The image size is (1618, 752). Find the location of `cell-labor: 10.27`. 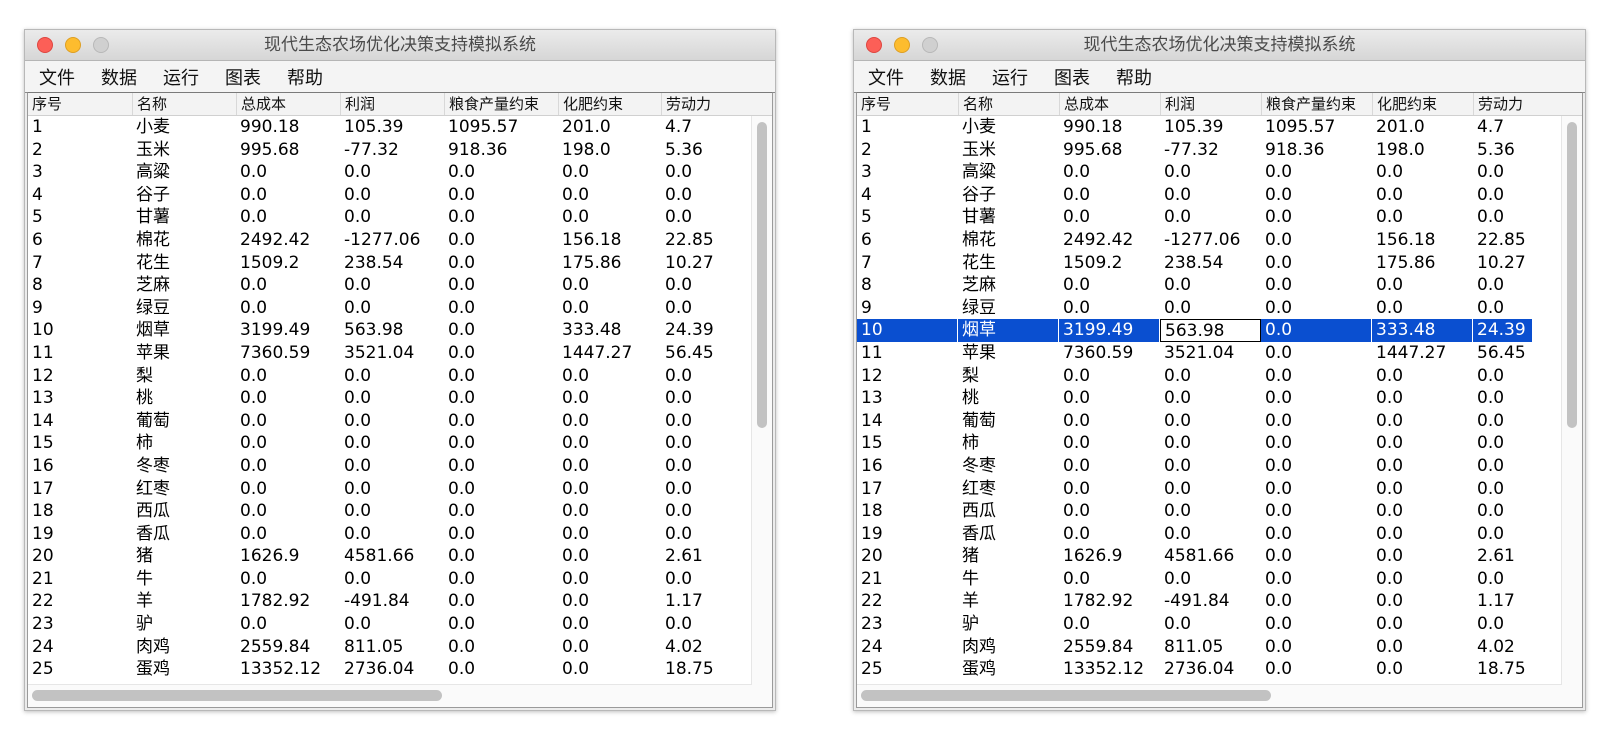

cell-labor: 10.27 is located at coordinates (694, 263).